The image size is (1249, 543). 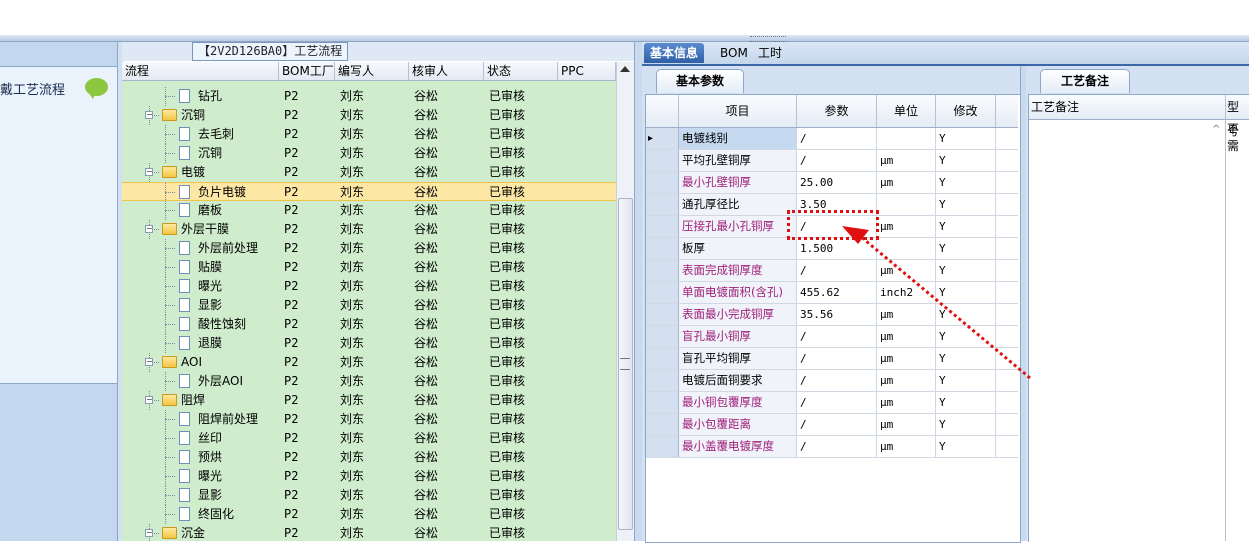 What do you see at coordinates (936, 303) in the screenshot?
I see `annotation-arrow-icon` at bounding box center [936, 303].